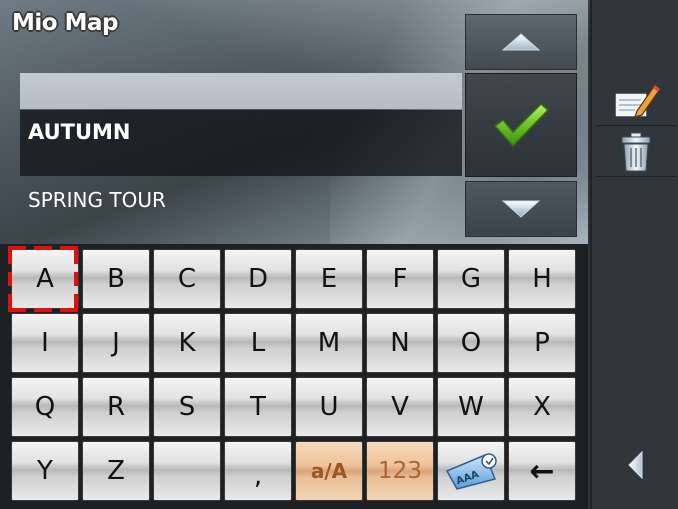  What do you see at coordinates (400, 279) in the screenshot?
I see `key-f: F` at bounding box center [400, 279].